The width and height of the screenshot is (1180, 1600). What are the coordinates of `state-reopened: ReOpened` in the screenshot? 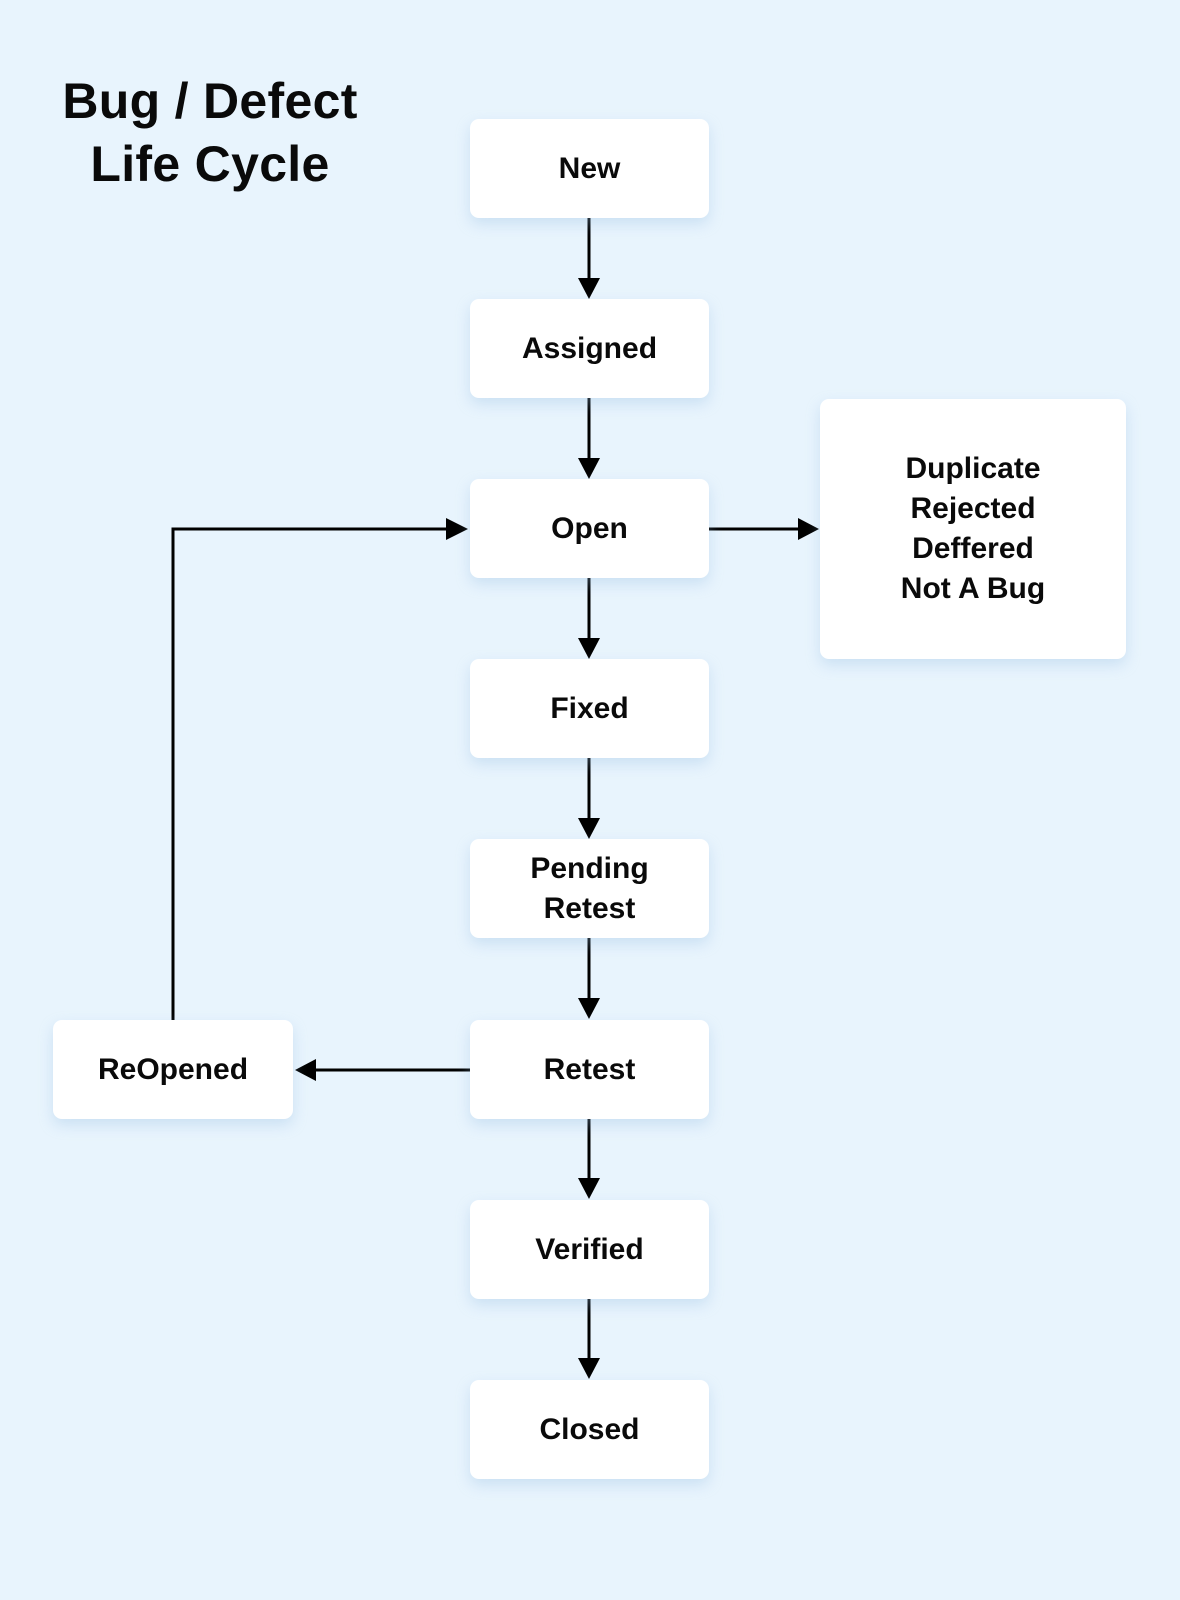 It's located at (173, 1069).